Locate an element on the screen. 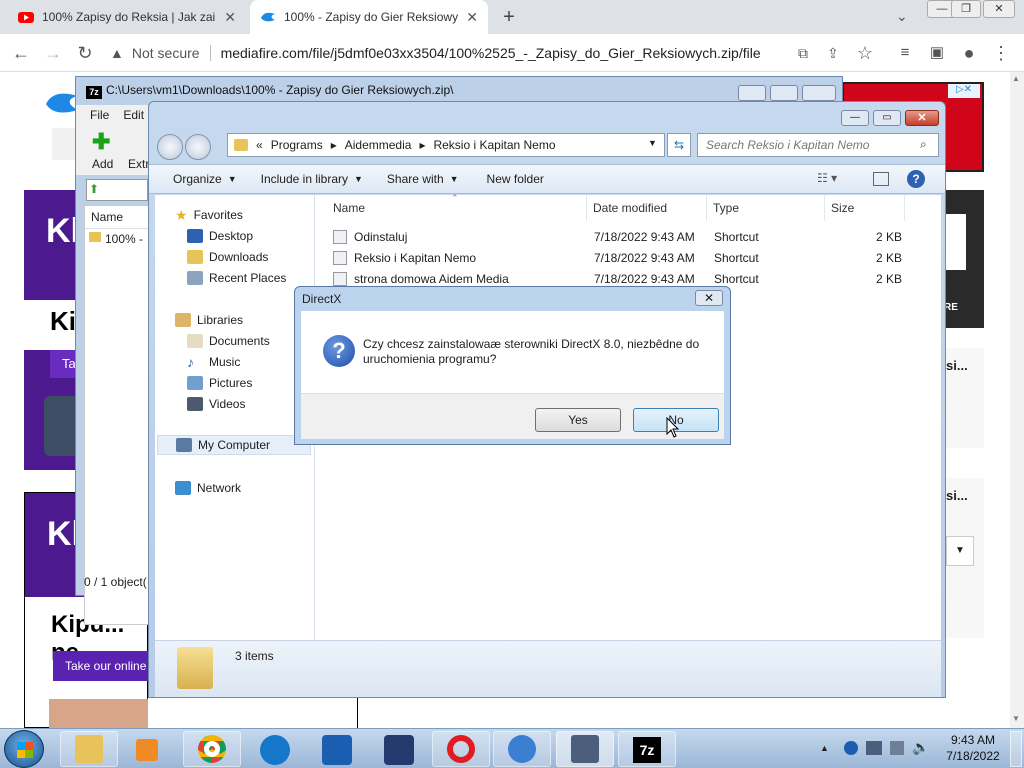  extract-button-label: Extr is located at coordinates (138, 164).